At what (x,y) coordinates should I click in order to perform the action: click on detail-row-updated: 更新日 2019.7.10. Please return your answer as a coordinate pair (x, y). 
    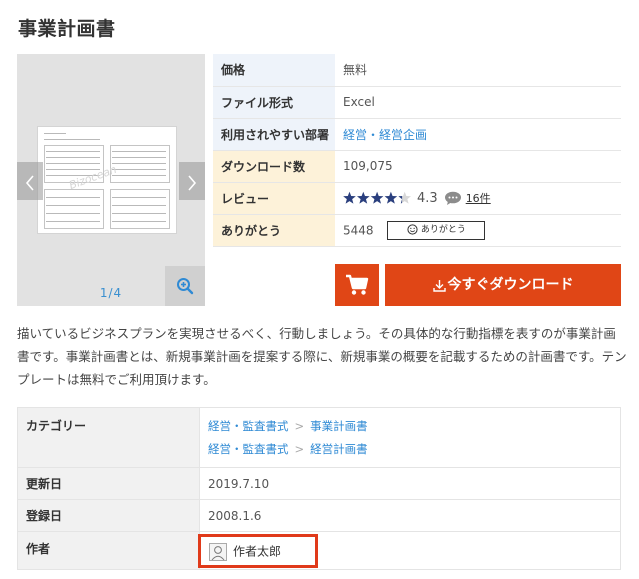
    Looking at the image, I should click on (319, 483).